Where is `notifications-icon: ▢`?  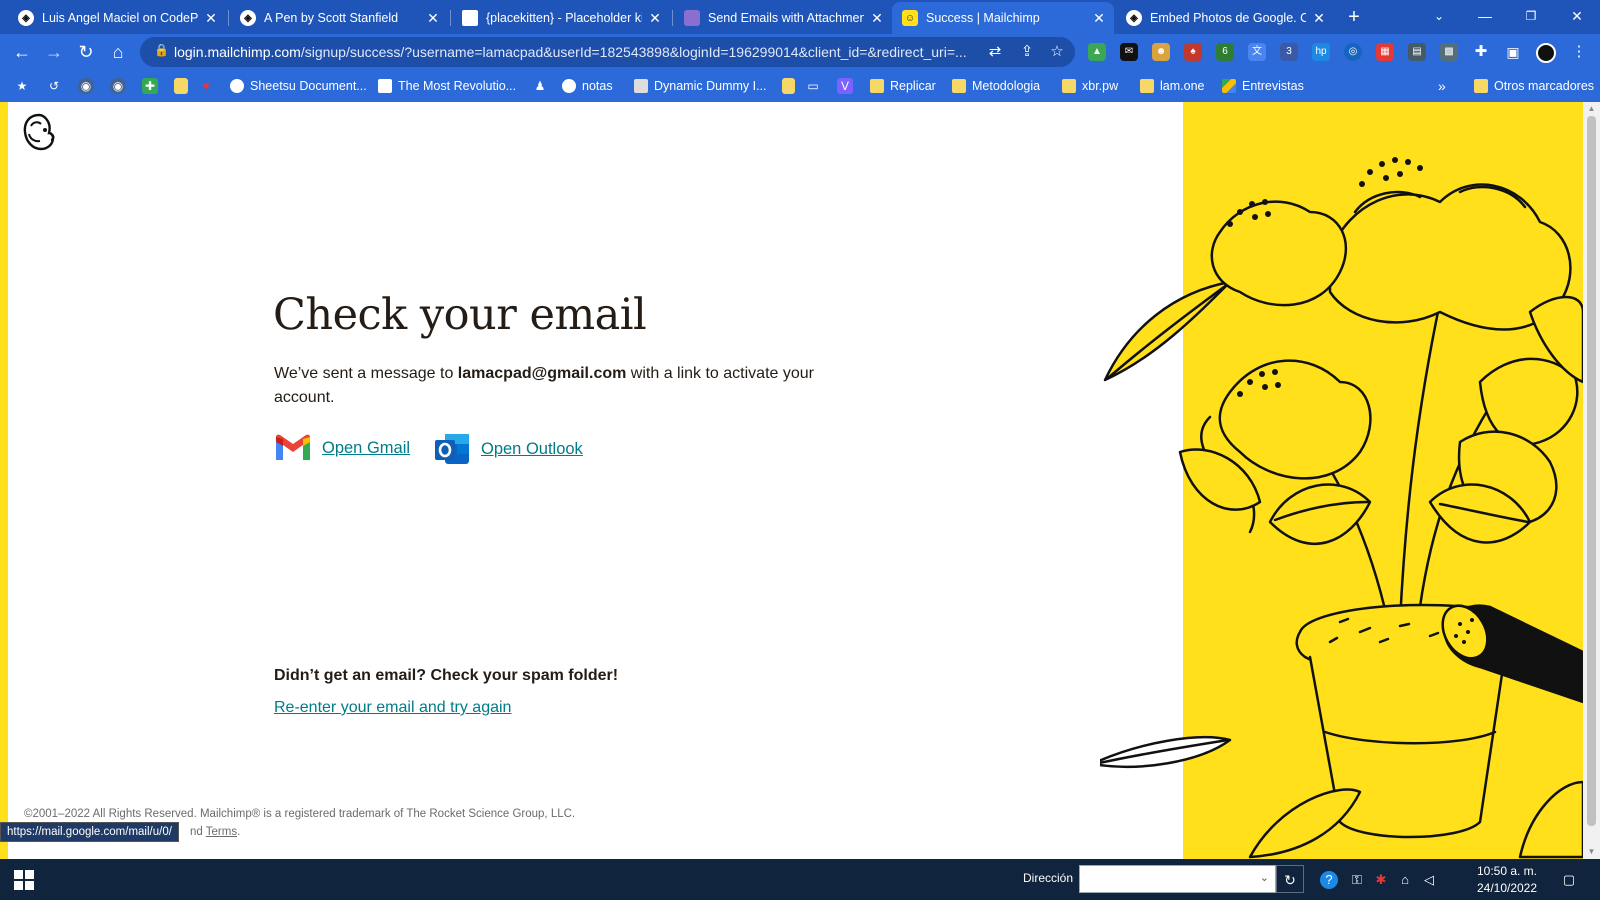 notifications-icon: ▢ is located at coordinates (1569, 880).